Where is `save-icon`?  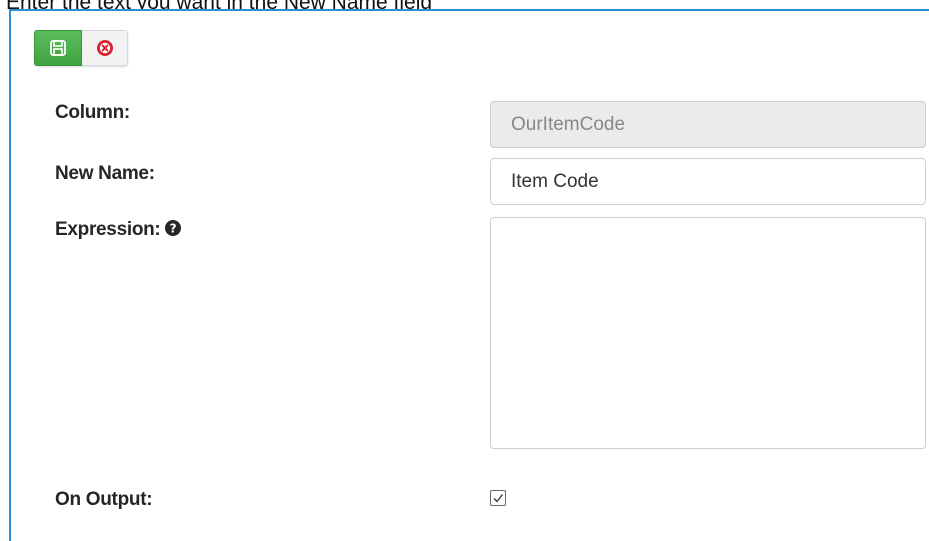
save-icon is located at coordinates (58, 48).